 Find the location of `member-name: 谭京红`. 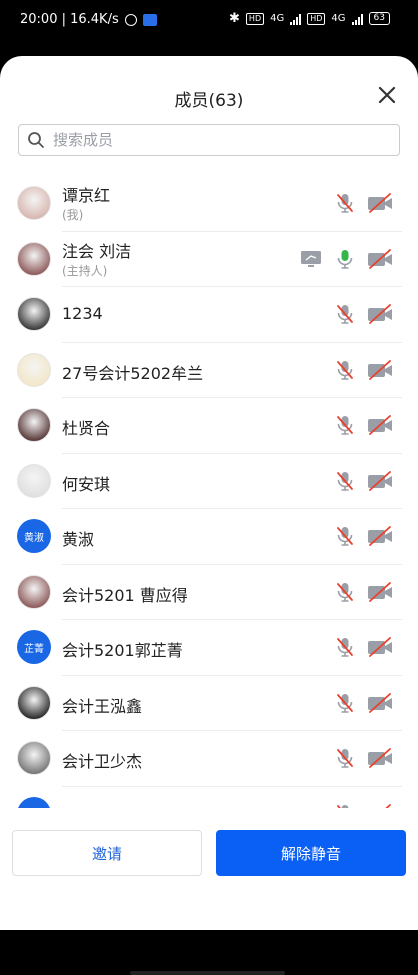

member-name: 谭京红 is located at coordinates (86, 195).